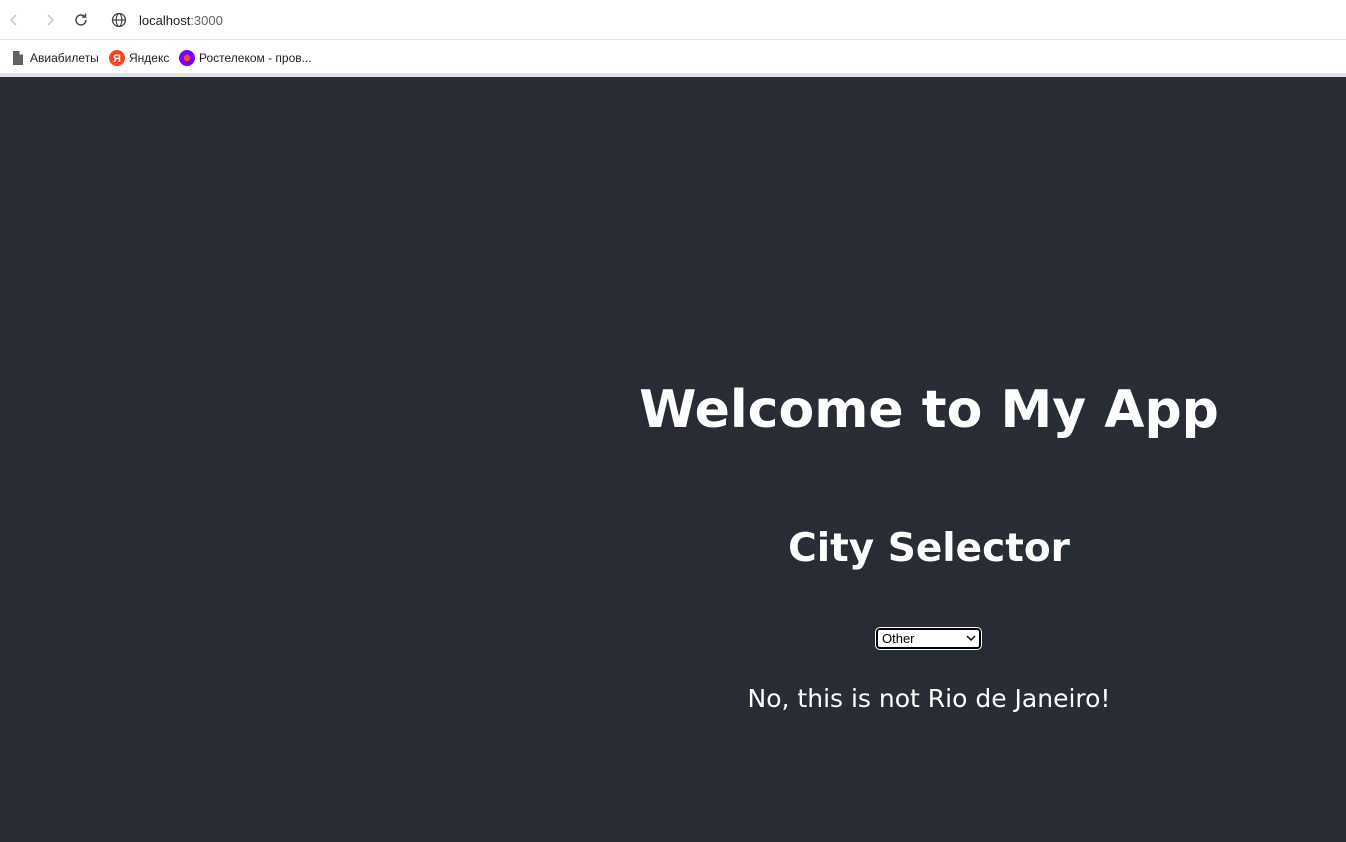 This screenshot has height=842, width=1346. I want to click on forward-arrow-icon, so click(51, 20).